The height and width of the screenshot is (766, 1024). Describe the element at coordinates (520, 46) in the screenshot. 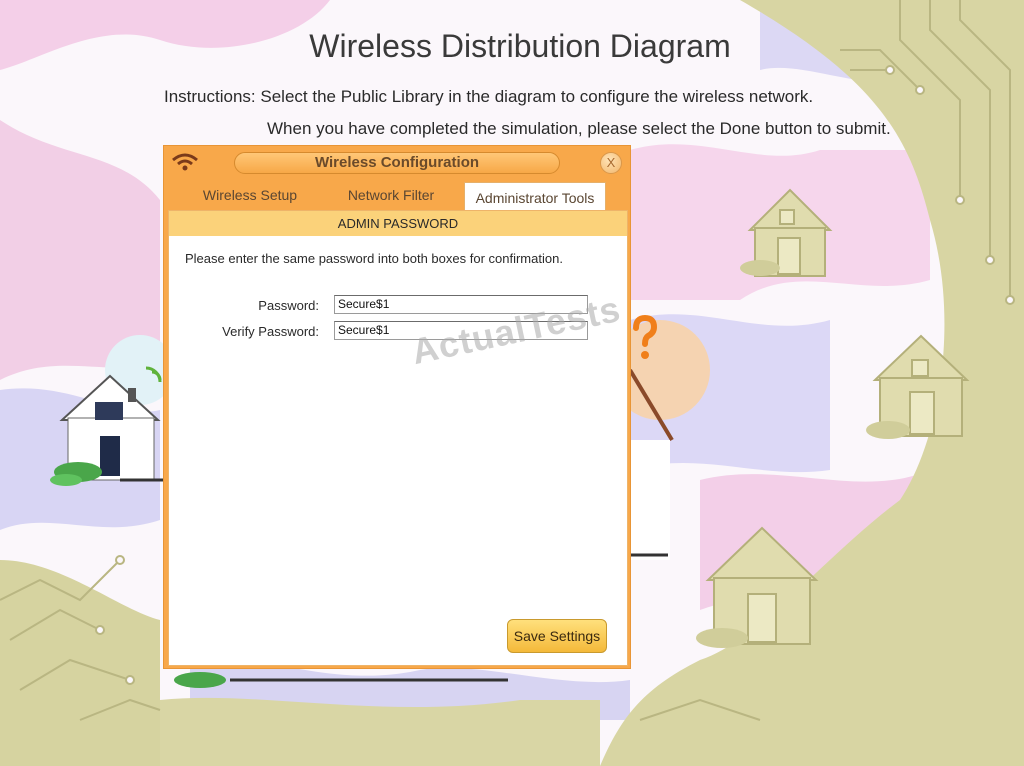

I see `page-title: Wireless Distribution Diagram` at that location.